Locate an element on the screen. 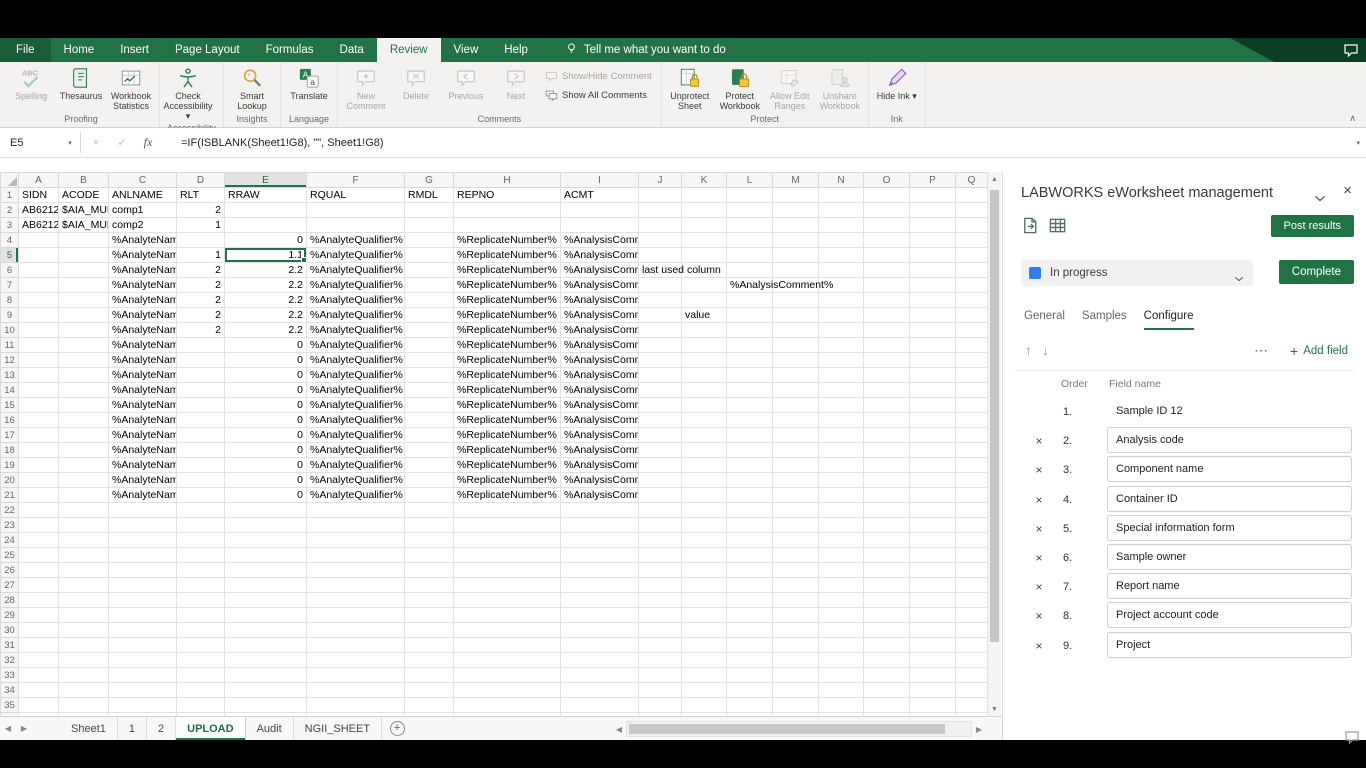  cell-M14 is located at coordinates (795, 390).